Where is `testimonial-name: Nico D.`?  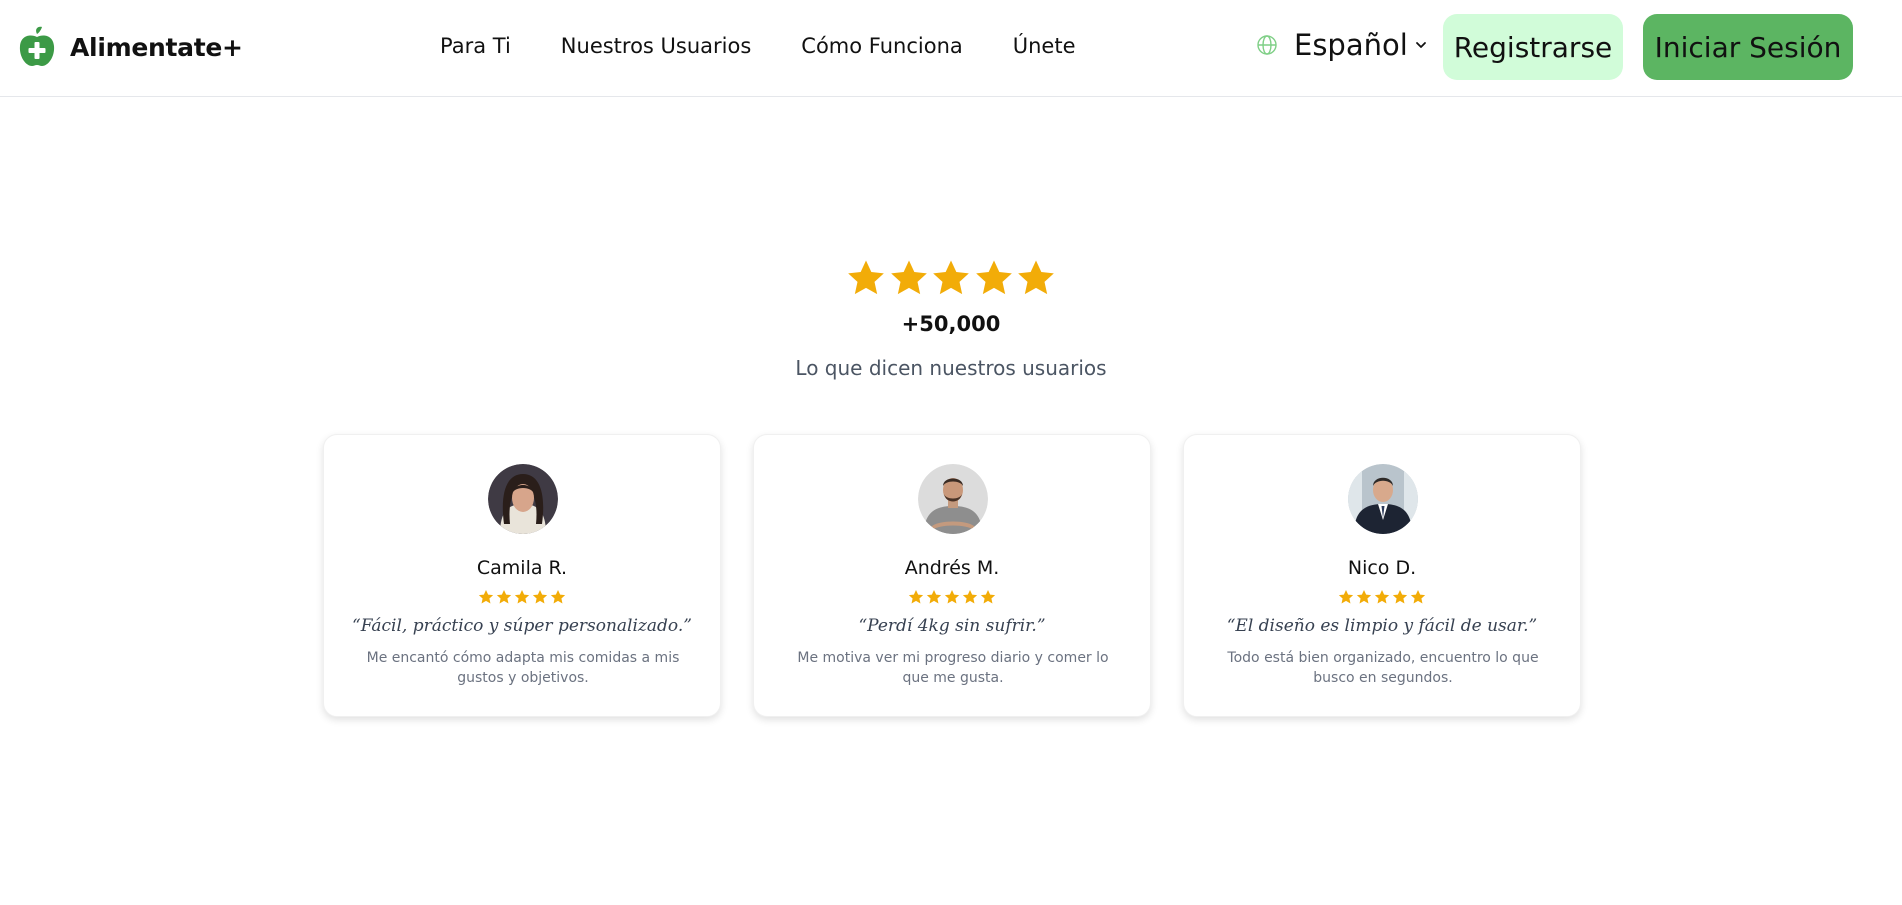 testimonial-name: Nico D. is located at coordinates (1382, 568).